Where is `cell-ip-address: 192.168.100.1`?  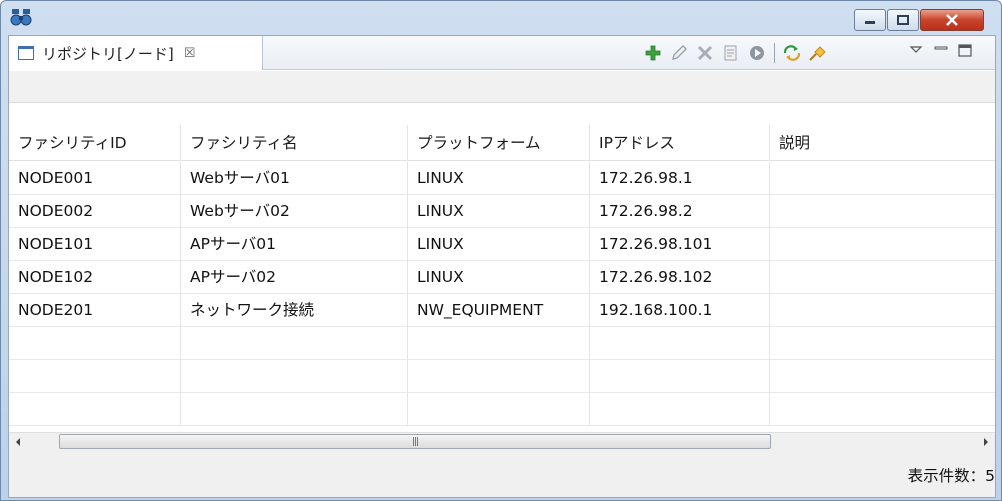
cell-ip-address: 192.168.100.1 is located at coordinates (680, 310).